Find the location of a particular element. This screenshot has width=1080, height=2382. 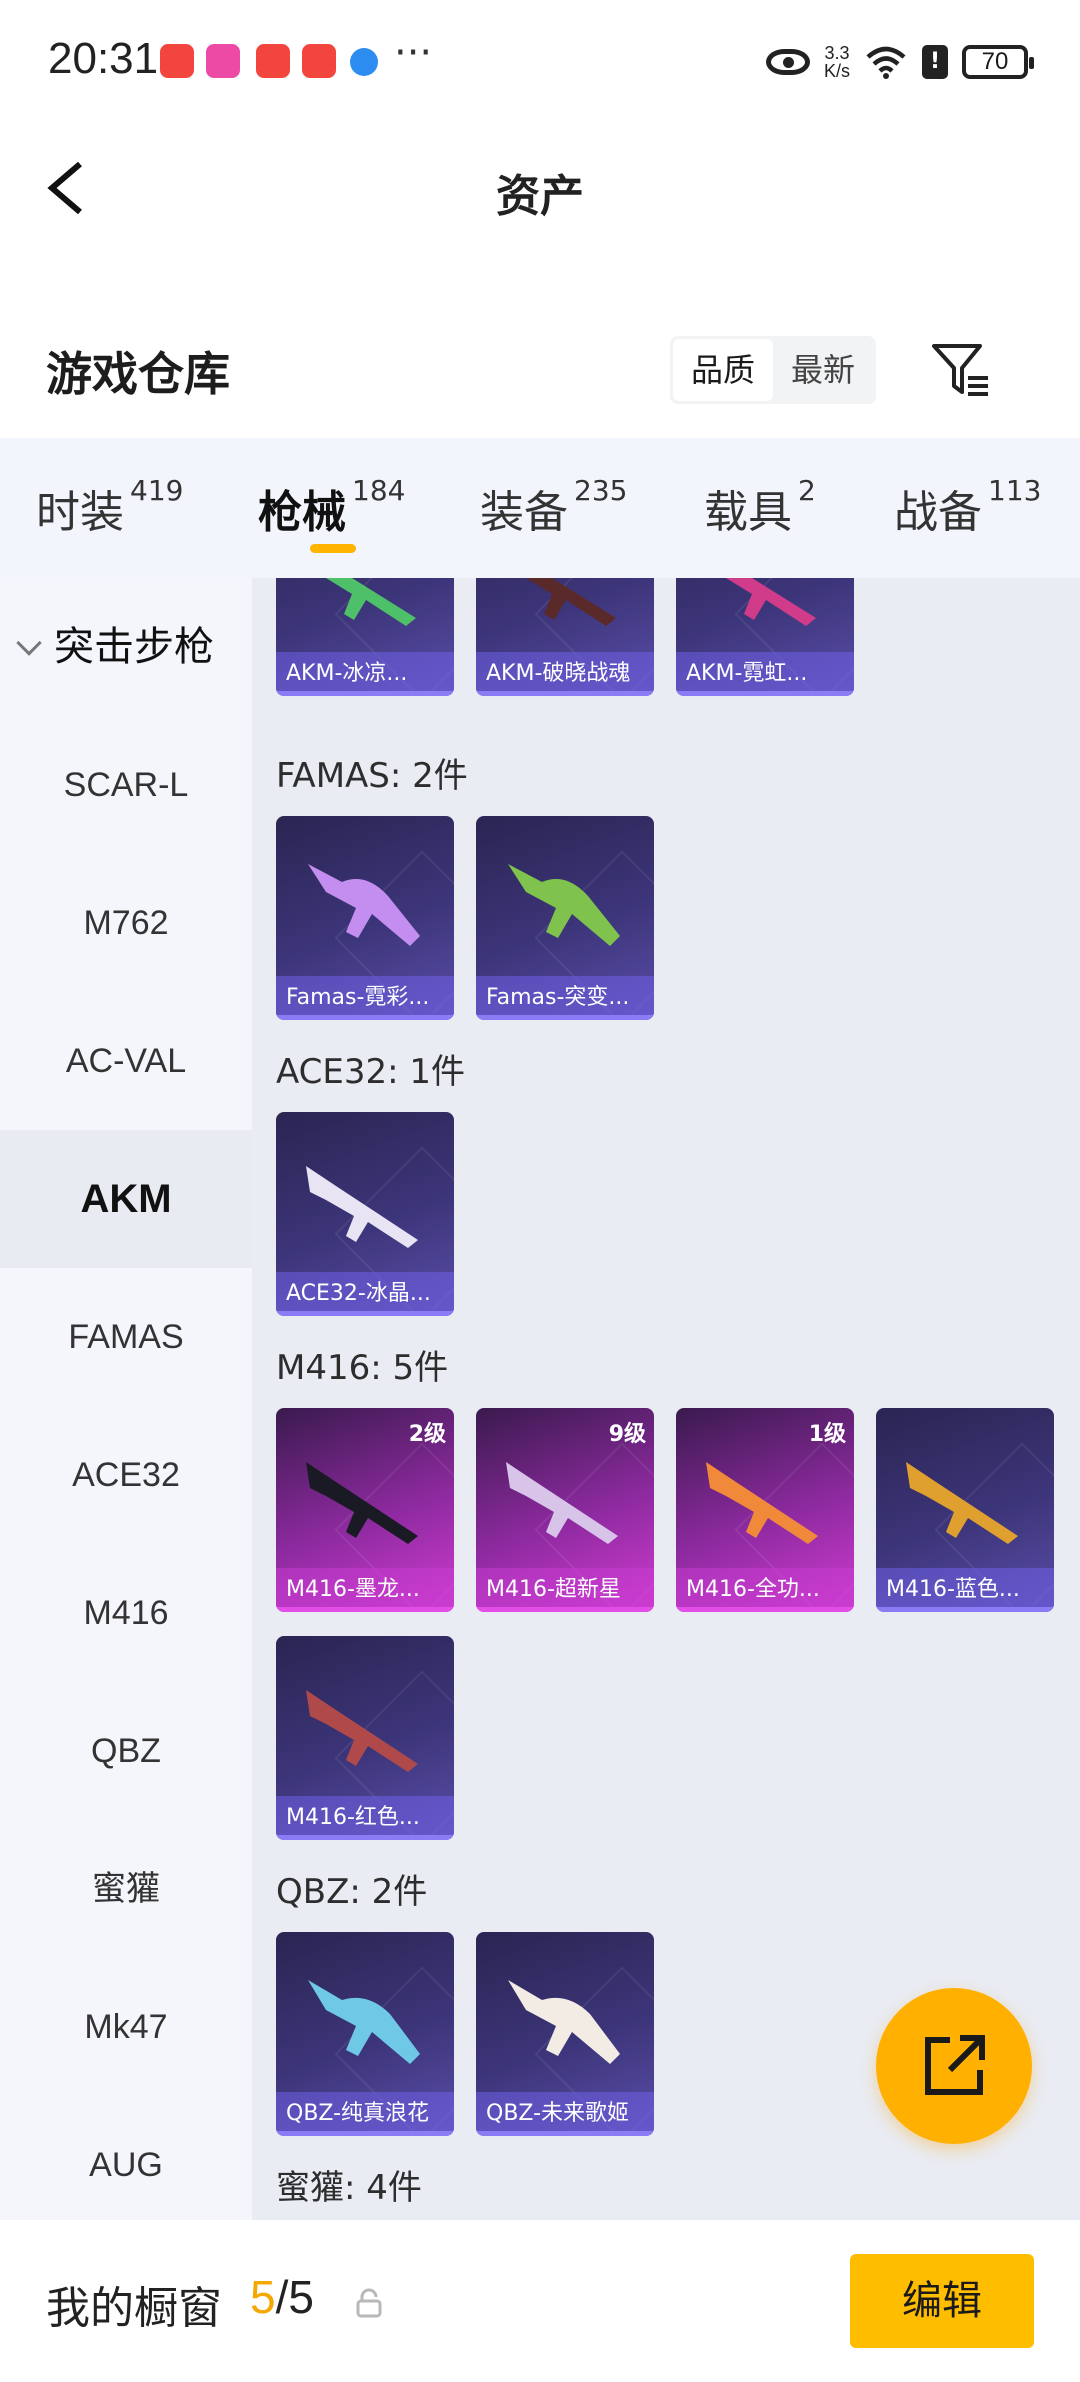

skin-card: QBZ-未来歌姬 is located at coordinates (565, 2034).